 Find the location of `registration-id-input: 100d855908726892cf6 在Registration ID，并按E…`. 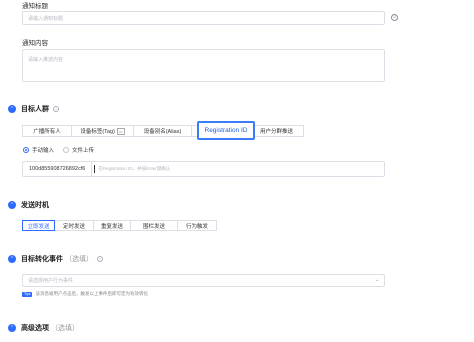

registration-id-input: 100d855908726892cf6 在Registration ID，并按E… is located at coordinates (203, 169).